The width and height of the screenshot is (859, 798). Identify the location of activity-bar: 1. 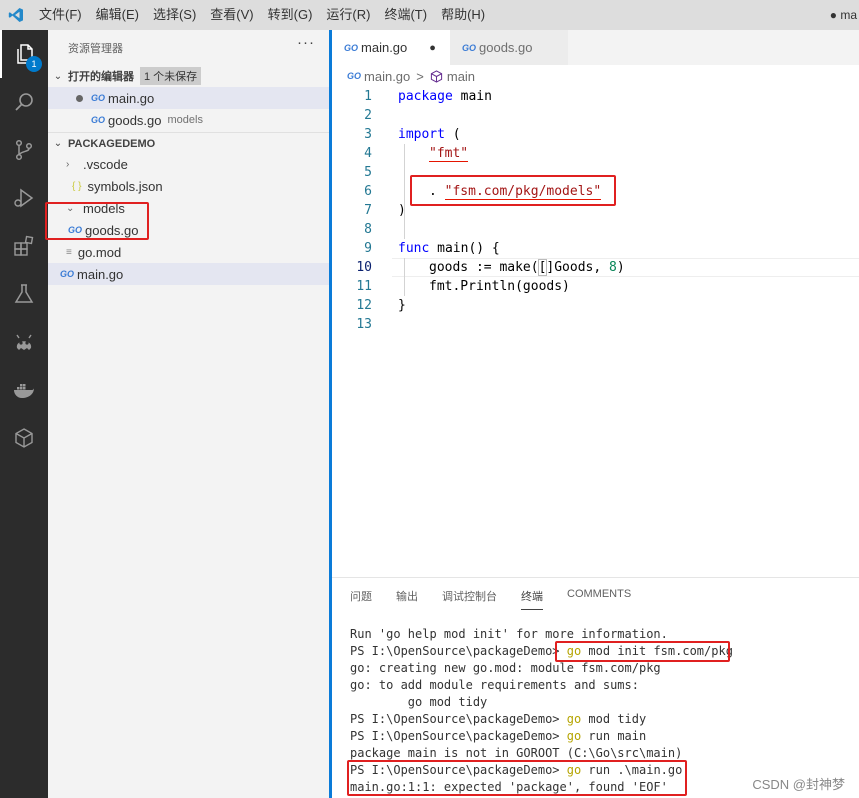
(24, 414).